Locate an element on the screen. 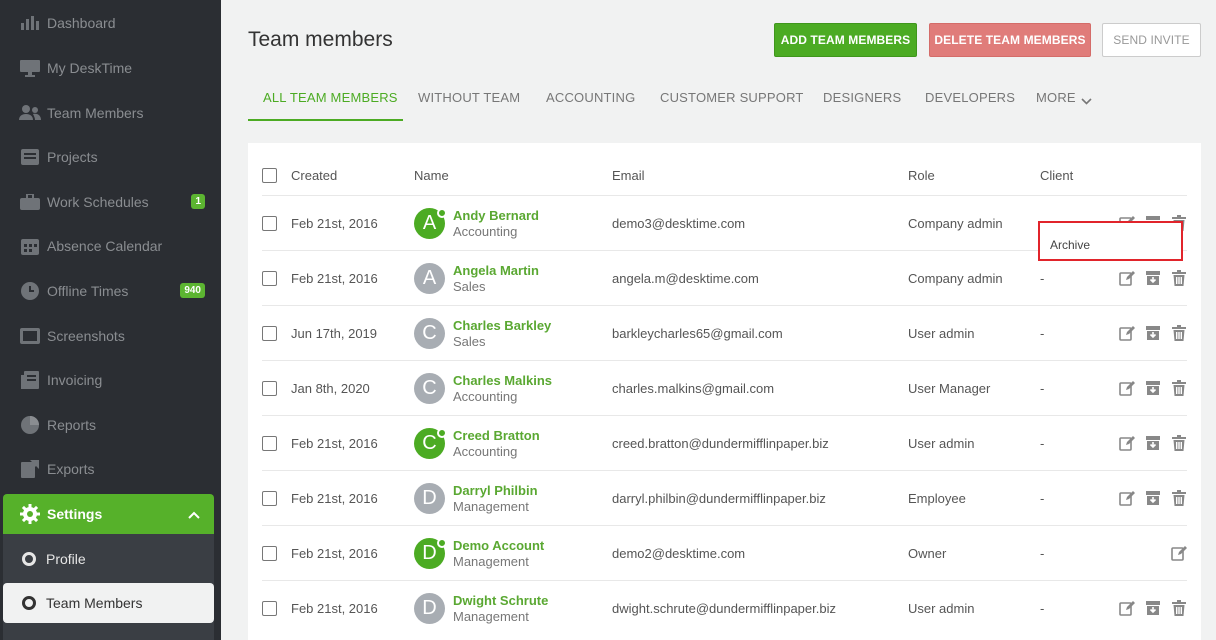  tab-customer-support: CUSTOMER SUPPORT is located at coordinates (732, 102).